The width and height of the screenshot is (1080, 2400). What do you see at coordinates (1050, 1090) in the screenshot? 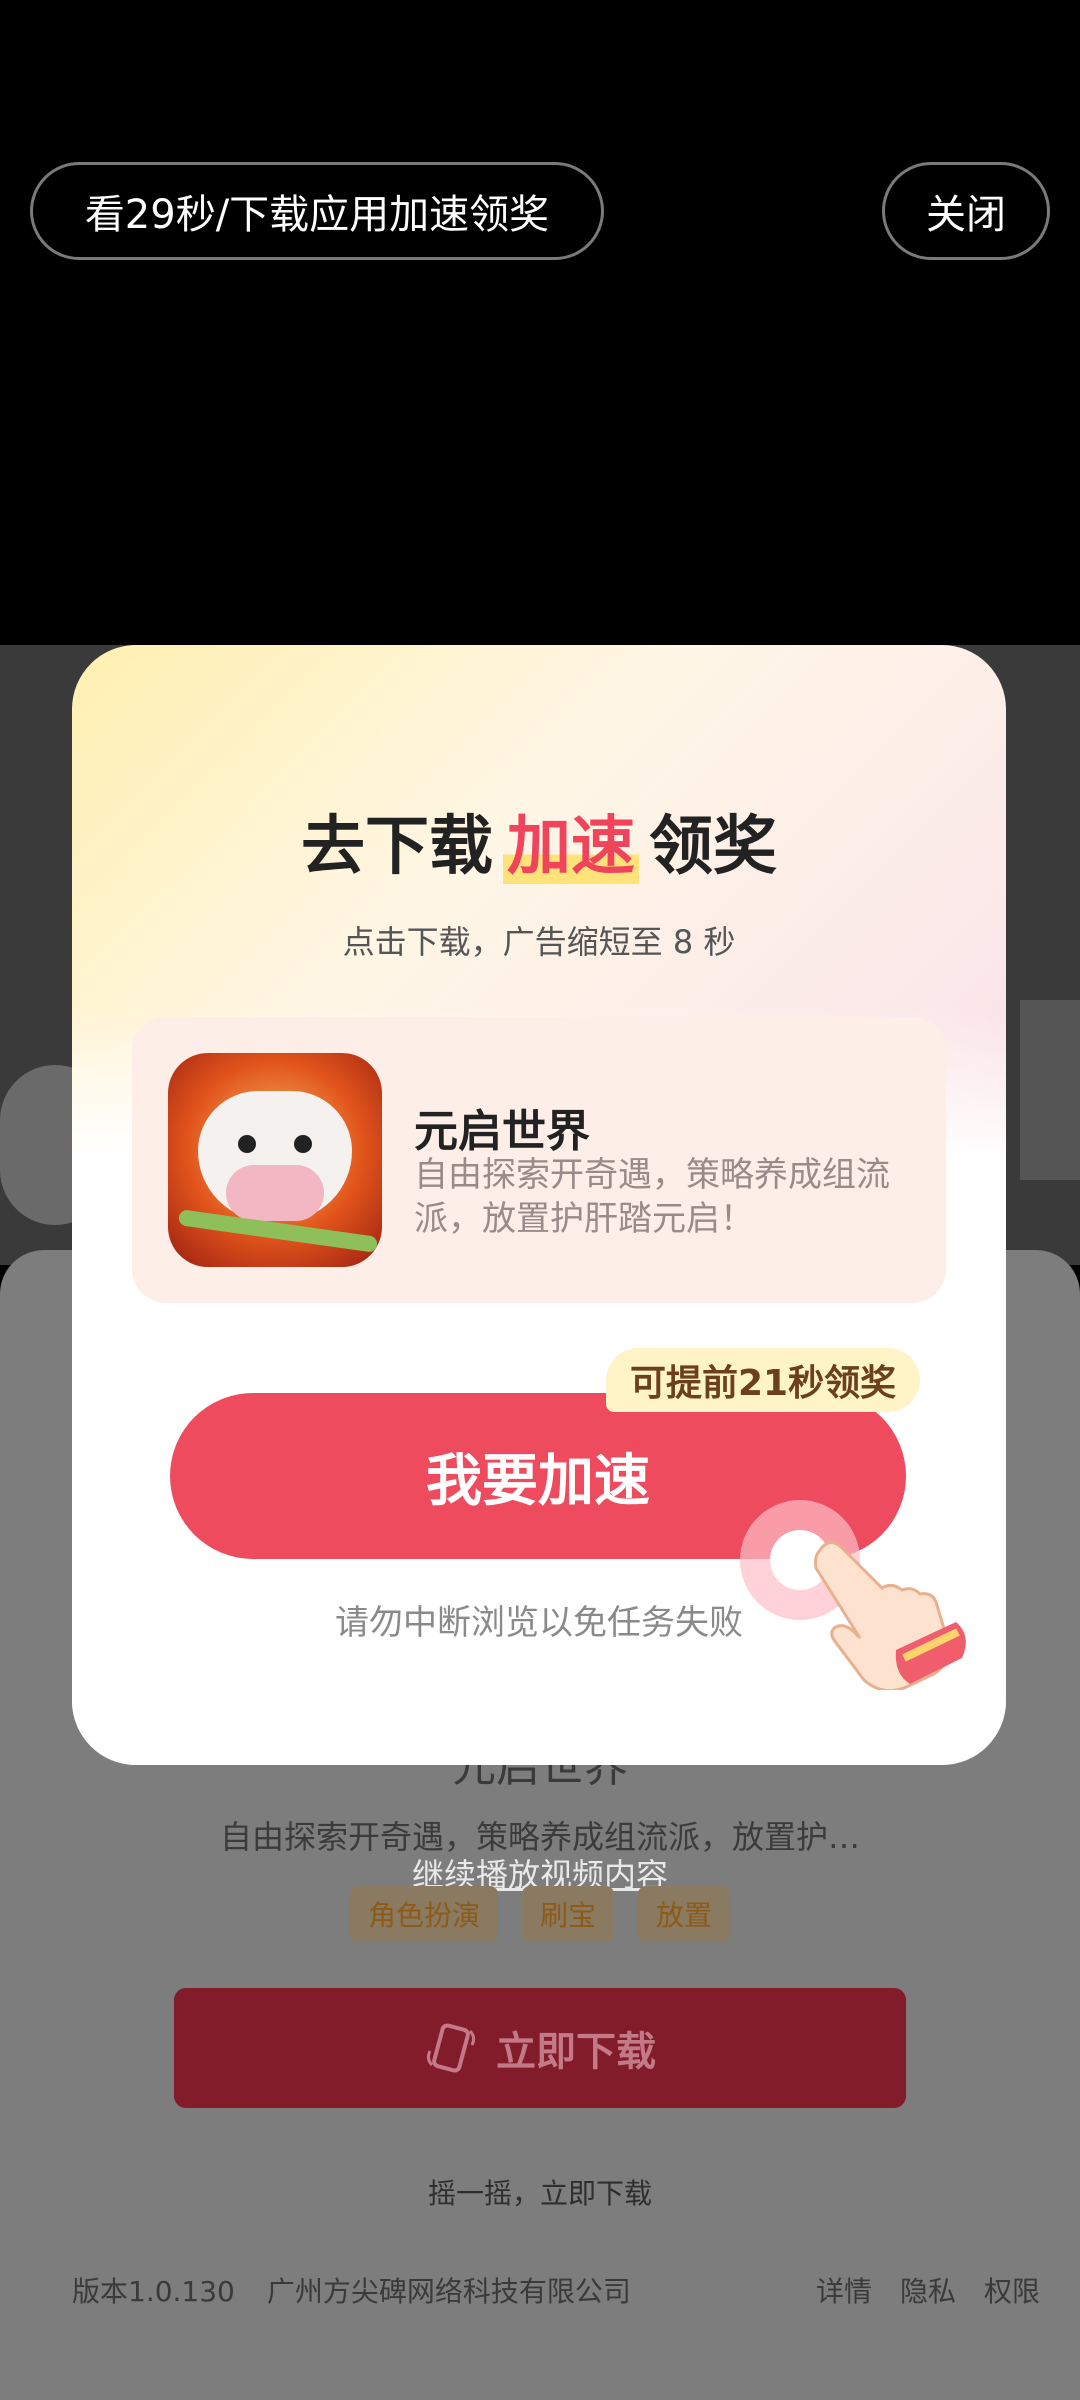
I see `video-shape` at bounding box center [1050, 1090].